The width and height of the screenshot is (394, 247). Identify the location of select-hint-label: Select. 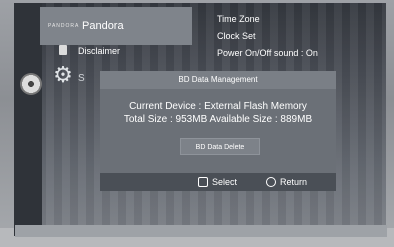
(225, 182).